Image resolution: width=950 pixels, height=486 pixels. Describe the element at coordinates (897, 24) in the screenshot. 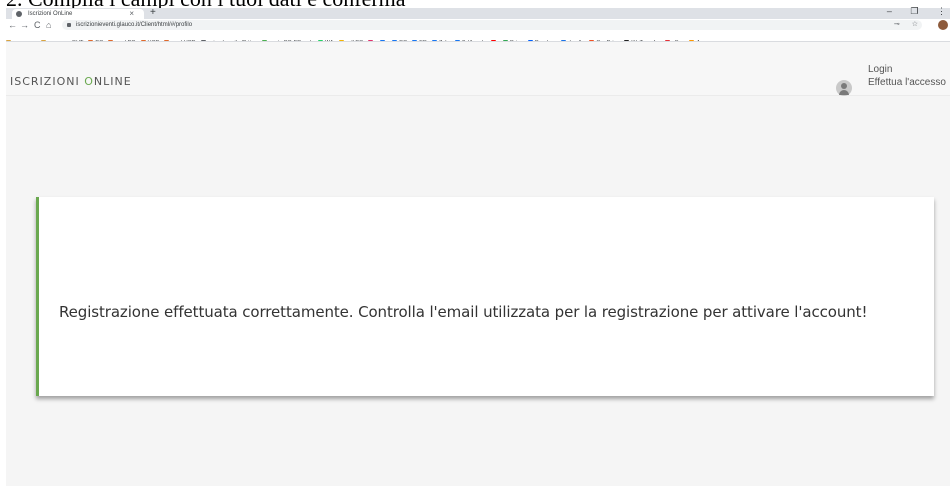

I see `key-icon: ⊸` at that location.